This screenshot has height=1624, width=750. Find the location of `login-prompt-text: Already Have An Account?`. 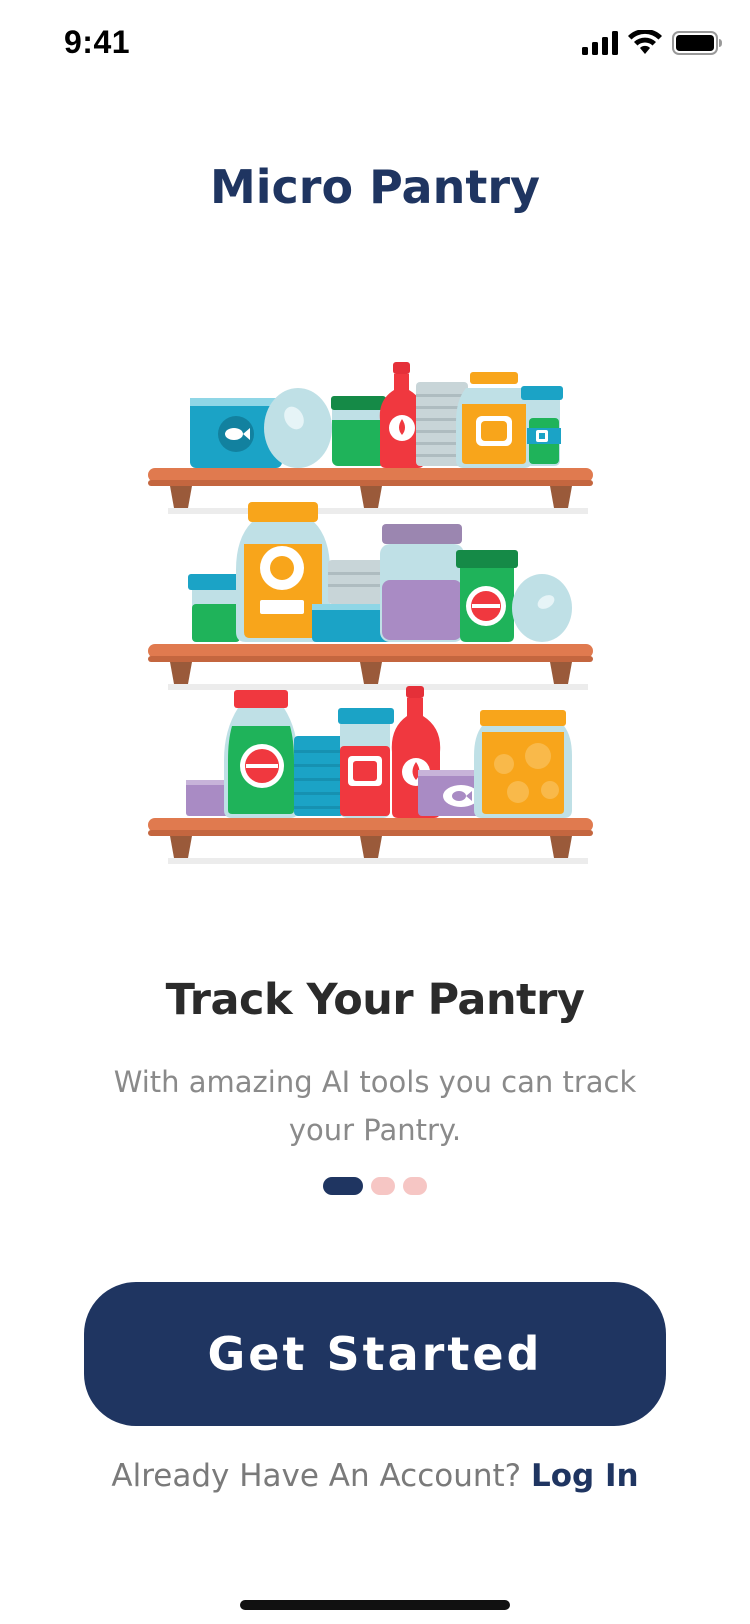

login-prompt-text: Already Have An Account? is located at coordinates (321, 1476).